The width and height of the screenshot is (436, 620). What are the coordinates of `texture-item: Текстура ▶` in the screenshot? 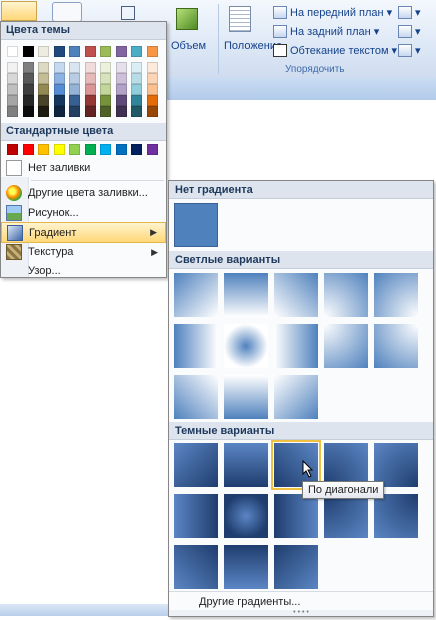 It's located at (83, 252).